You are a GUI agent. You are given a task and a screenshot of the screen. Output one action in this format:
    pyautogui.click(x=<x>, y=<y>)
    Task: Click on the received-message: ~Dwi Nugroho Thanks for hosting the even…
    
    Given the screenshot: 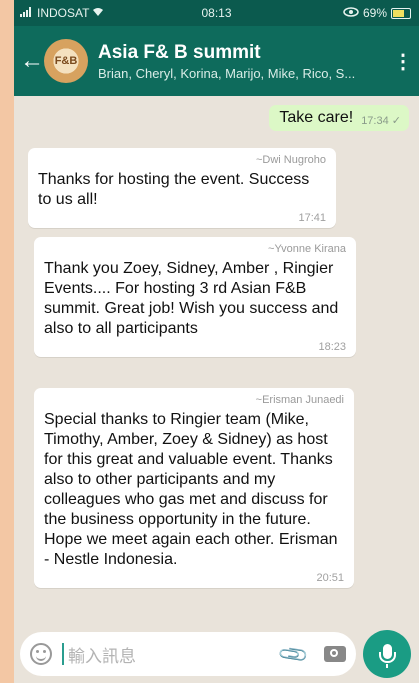 What is the action you would take?
    pyautogui.click(x=182, y=188)
    